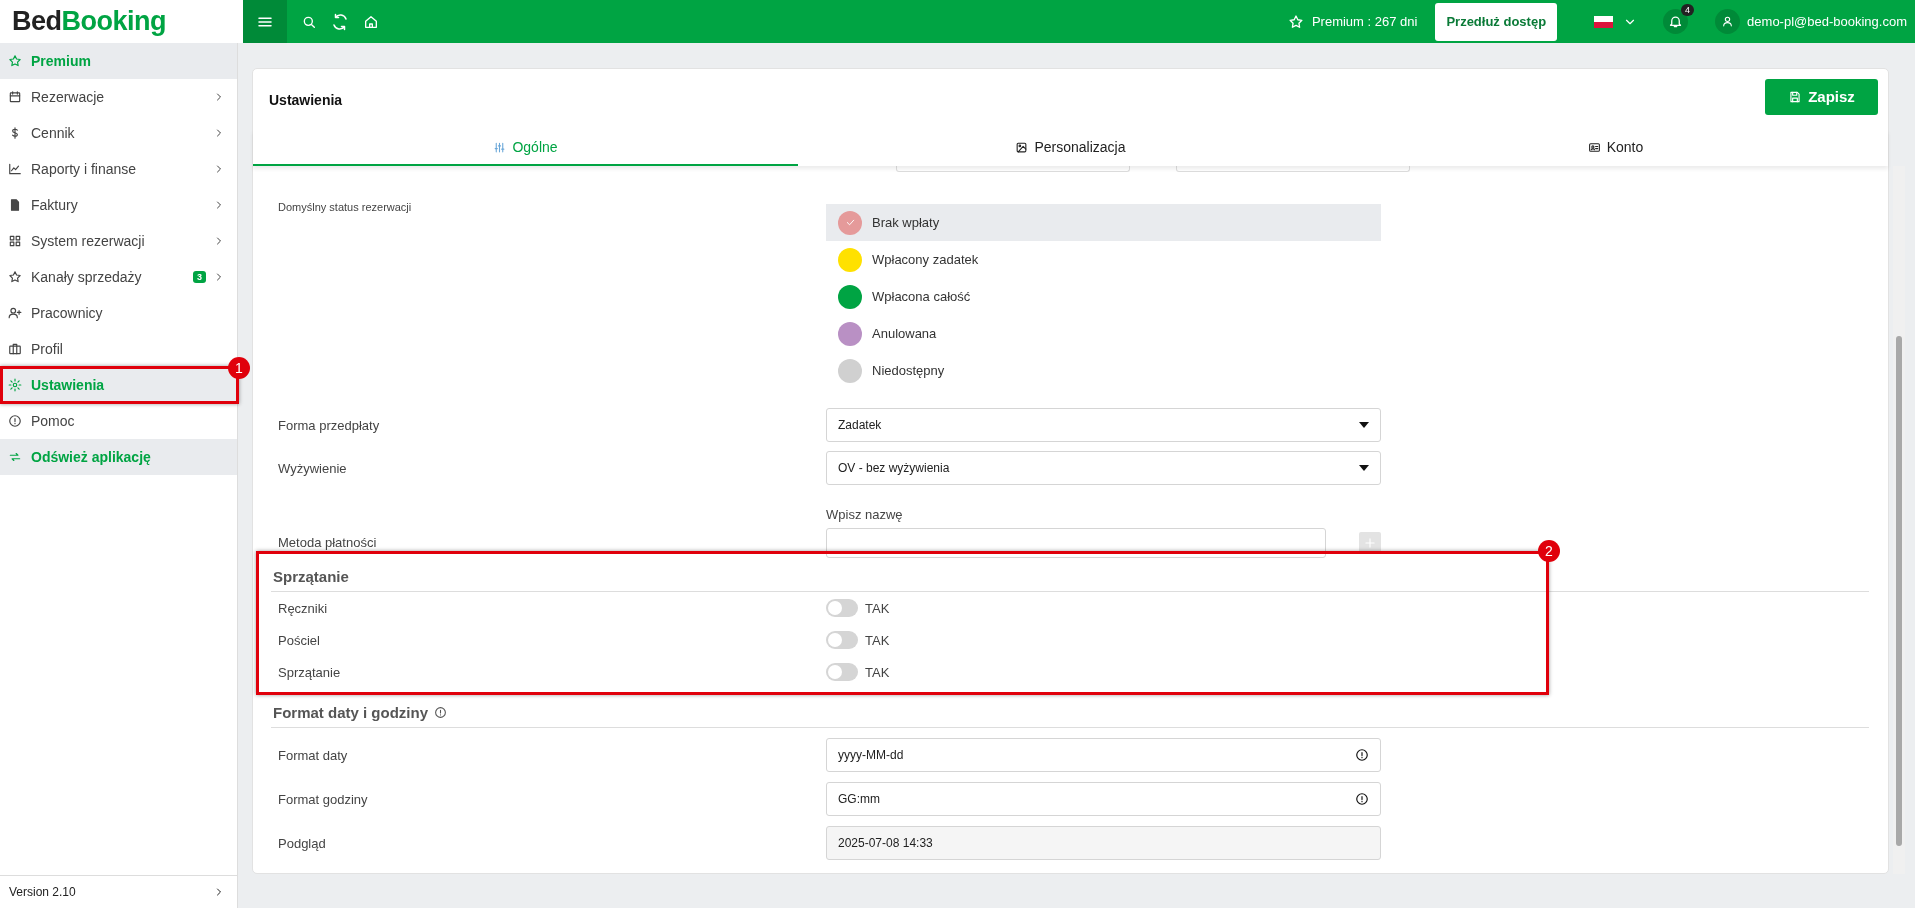 The image size is (1915, 908). Describe the element at coordinates (1103, 755) in the screenshot. I see `input-field: yyyy-MM-dd` at that location.